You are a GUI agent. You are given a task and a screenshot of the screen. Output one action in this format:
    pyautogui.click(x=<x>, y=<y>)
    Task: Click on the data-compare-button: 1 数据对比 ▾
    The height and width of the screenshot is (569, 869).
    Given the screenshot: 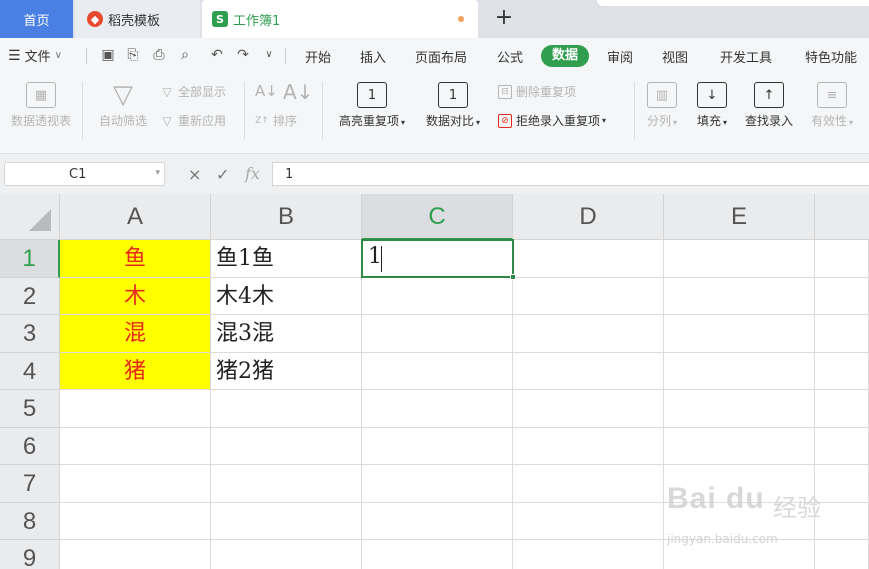 What is the action you would take?
    pyautogui.click(x=453, y=105)
    